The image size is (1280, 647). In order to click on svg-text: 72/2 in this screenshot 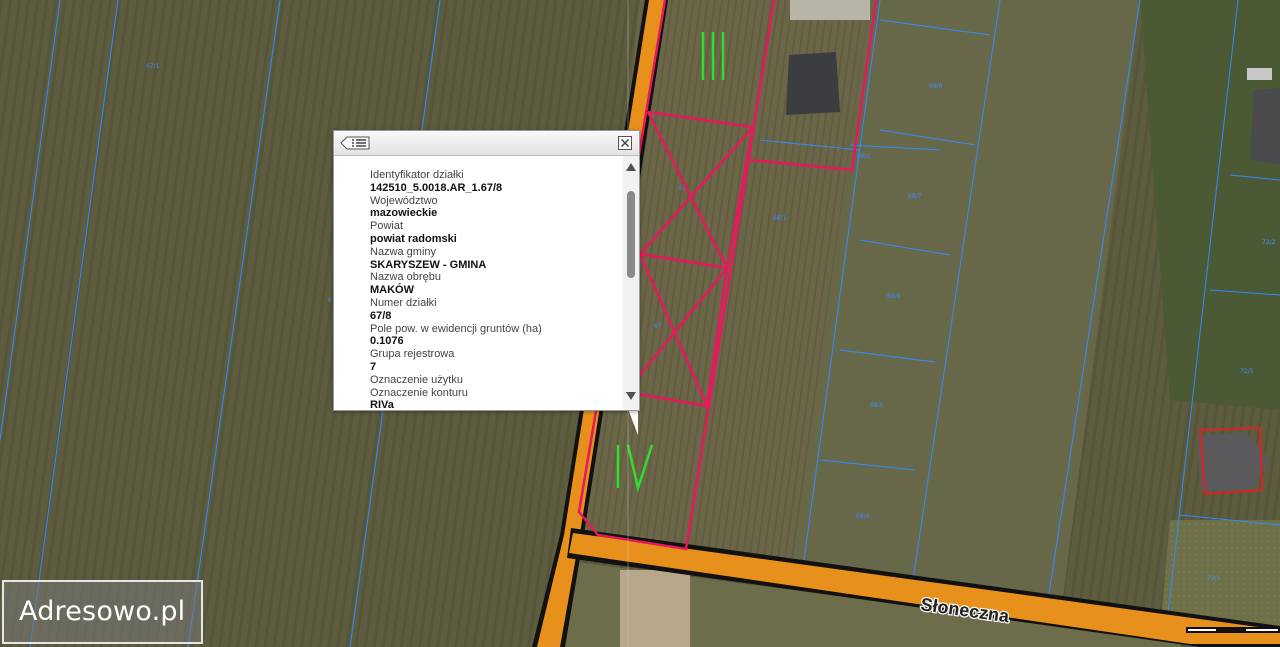, I will do `click(1269, 242)`.